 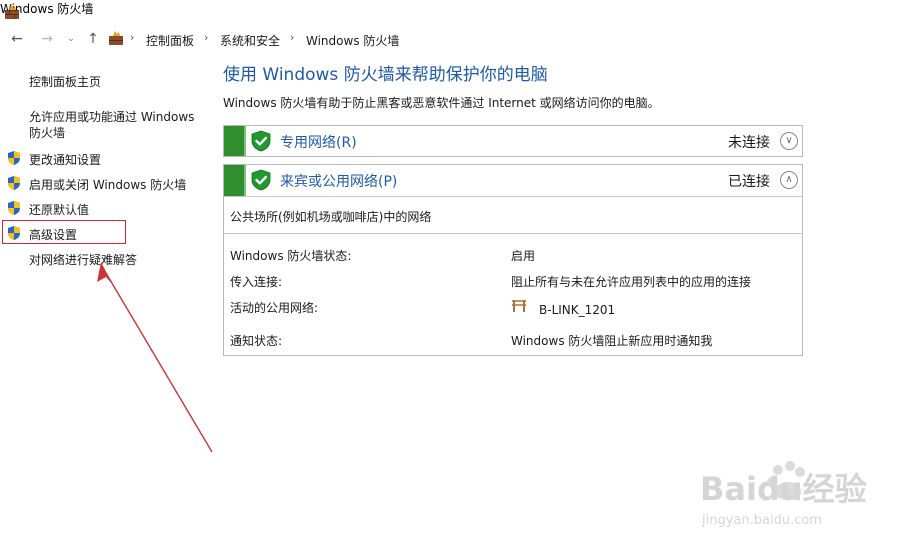 I want to click on sidebar-restore-defaults: 还原默认值, so click(x=59, y=209).